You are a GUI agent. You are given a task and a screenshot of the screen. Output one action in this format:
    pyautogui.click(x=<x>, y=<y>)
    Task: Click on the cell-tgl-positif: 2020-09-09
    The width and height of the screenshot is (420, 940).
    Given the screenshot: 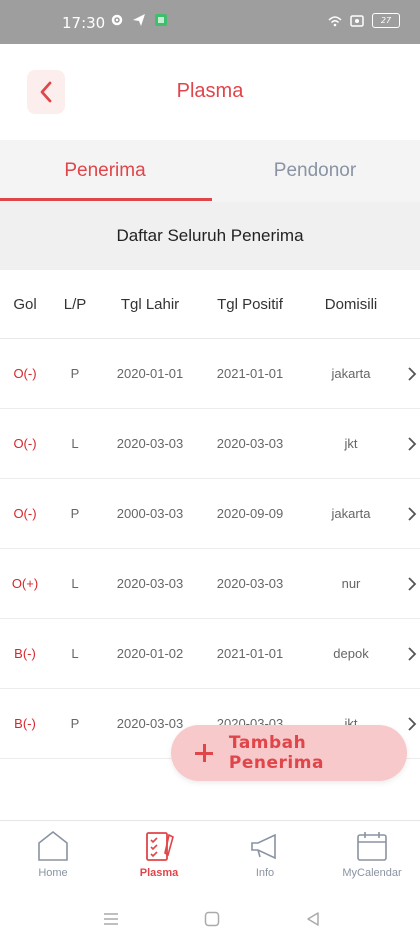 What is the action you would take?
    pyautogui.click(x=250, y=513)
    